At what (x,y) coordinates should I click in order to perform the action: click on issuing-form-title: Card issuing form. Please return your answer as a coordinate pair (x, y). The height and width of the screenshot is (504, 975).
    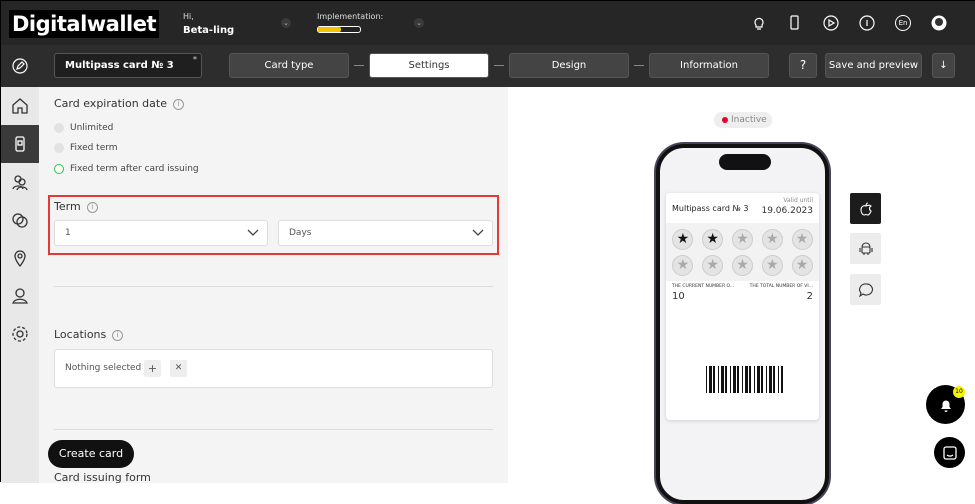
    Looking at the image, I should click on (102, 477).